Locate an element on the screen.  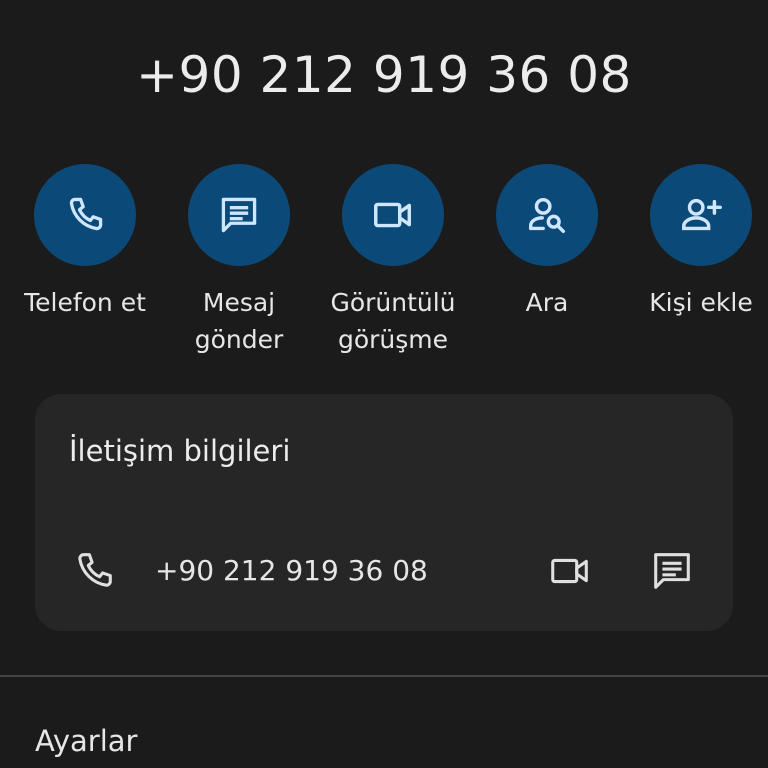
phone-row: +90 212 919 36 08 is located at coordinates (384, 570).